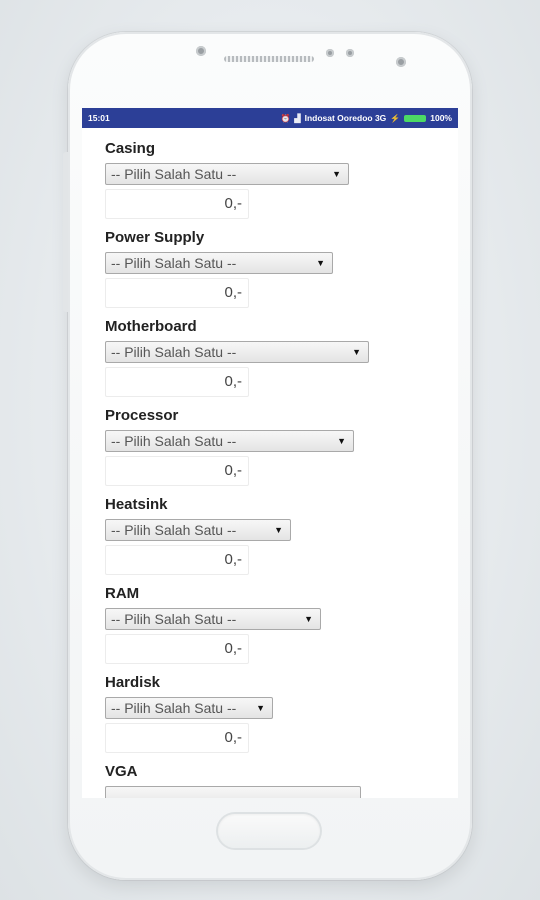  I want to click on motherboard-select-value: -- Pilih Salah Satu --, so click(174, 352).